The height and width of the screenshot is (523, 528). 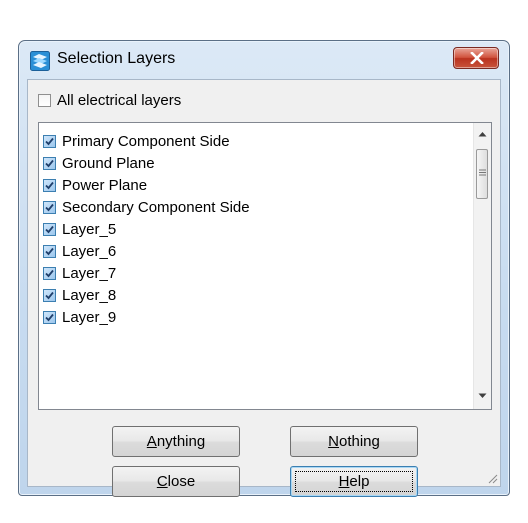 I want to click on layers-scrollbar, so click(x=482, y=266).